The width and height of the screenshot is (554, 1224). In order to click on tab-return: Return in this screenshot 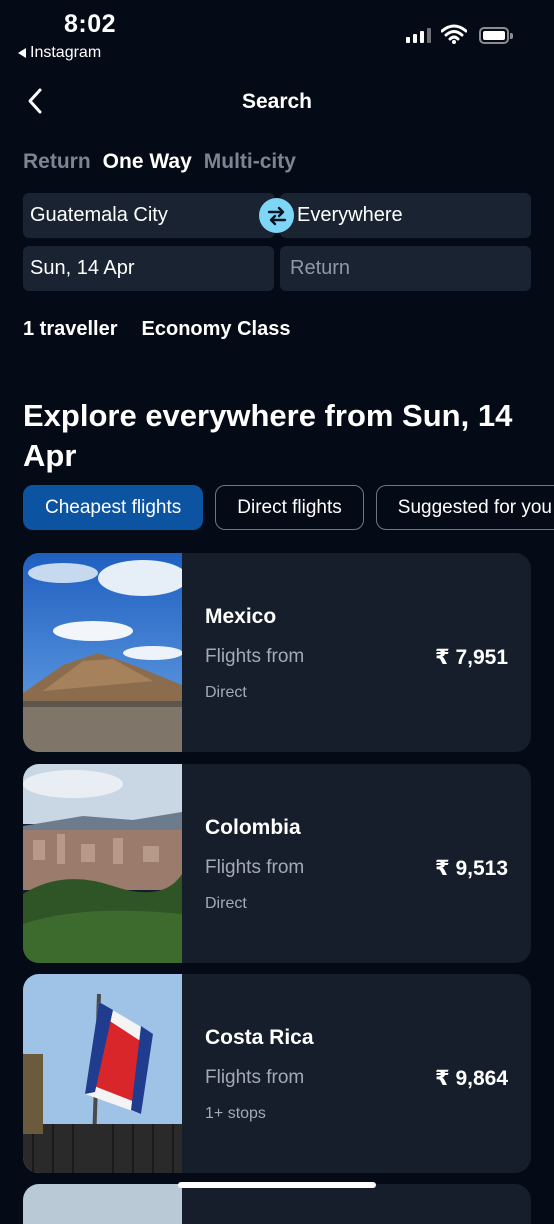, I will do `click(57, 162)`.